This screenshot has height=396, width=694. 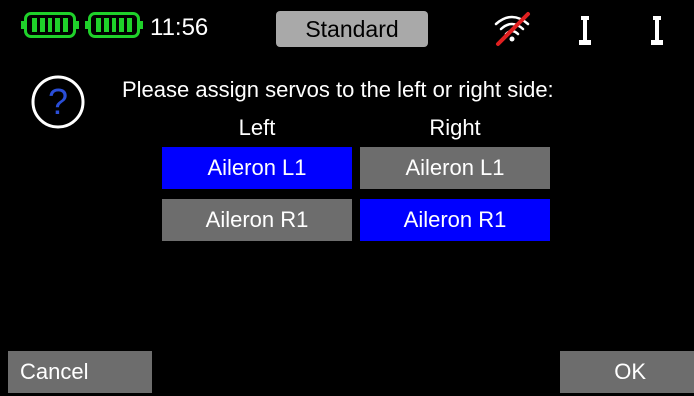 I want to click on ok-button: OK, so click(x=627, y=372).